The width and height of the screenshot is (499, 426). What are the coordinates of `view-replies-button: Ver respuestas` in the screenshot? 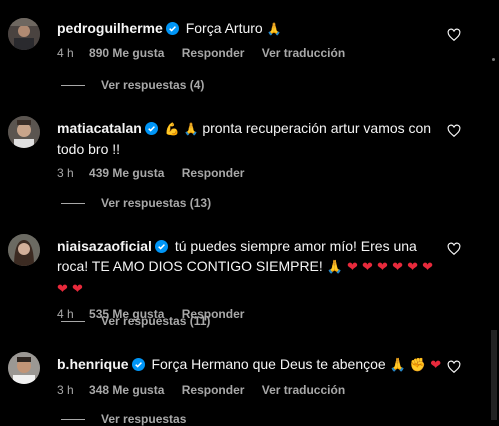 It's located at (121, 419).